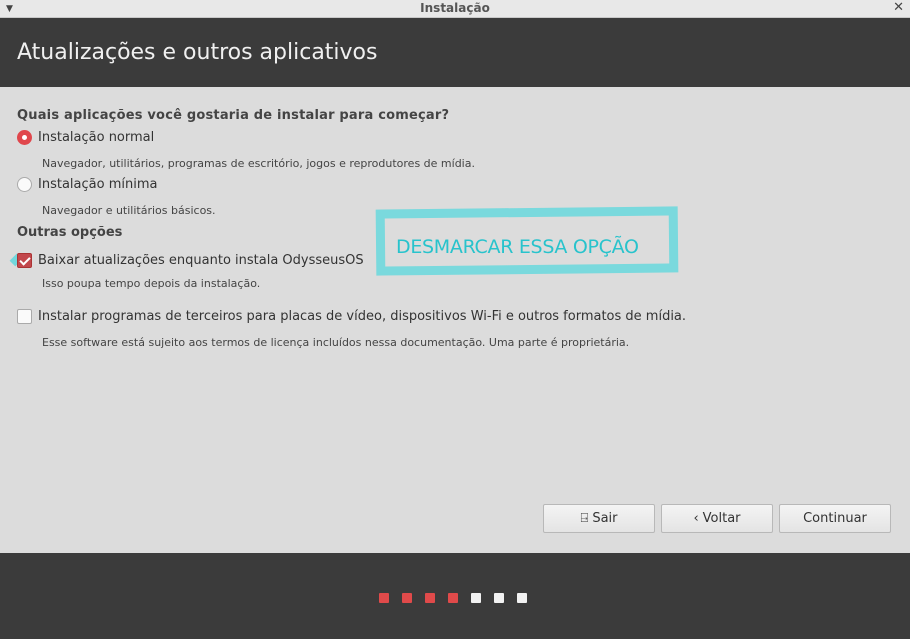 Image resolution: width=910 pixels, height=639 pixels. What do you see at coordinates (605, 518) in the screenshot?
I see `quit-button-label: Sair` at bounding box center [605, 518].